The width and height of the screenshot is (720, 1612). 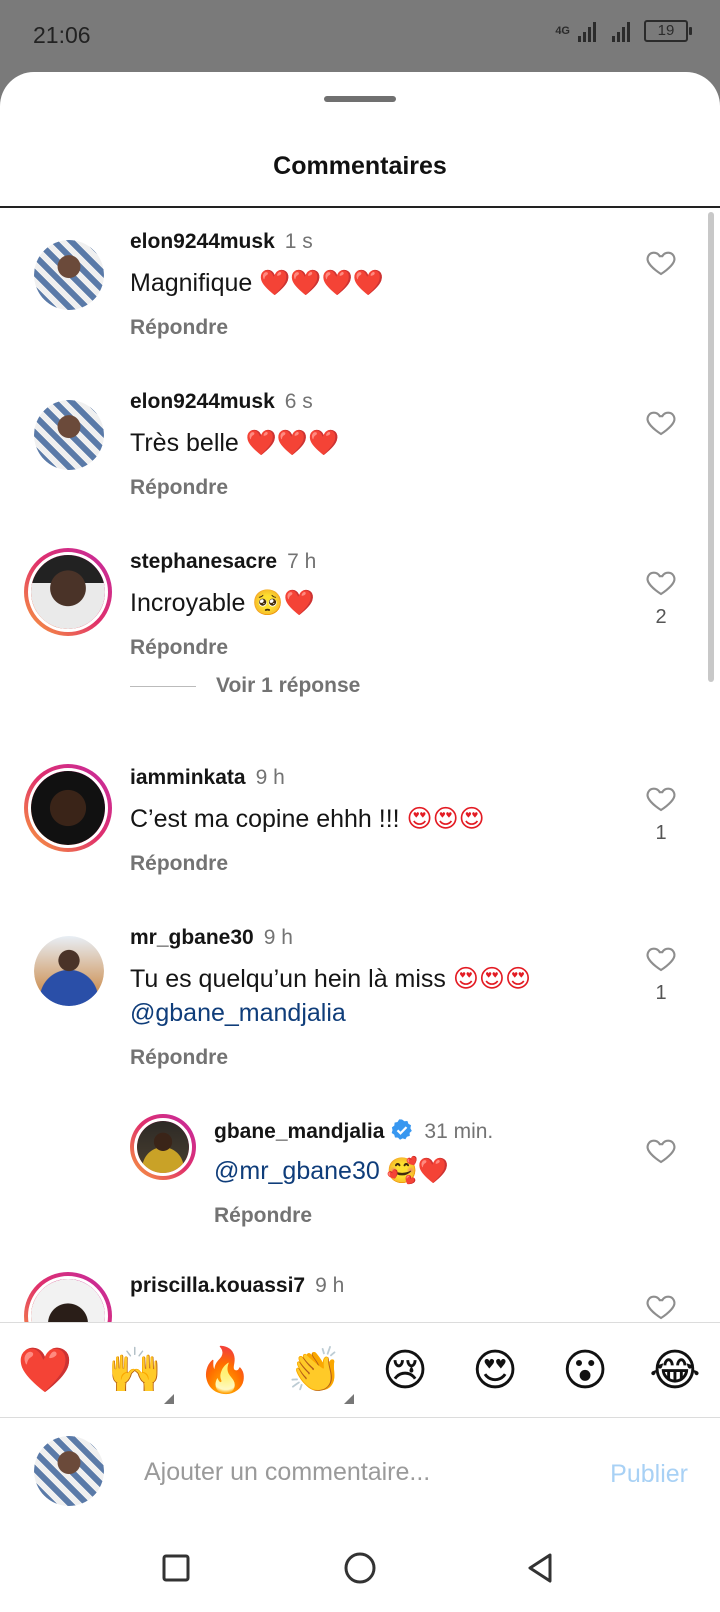 What do you see at coordinates (176, 1568) in the screenshot?
I see `recent-apps-icon` at bounding box center [176, 1568].